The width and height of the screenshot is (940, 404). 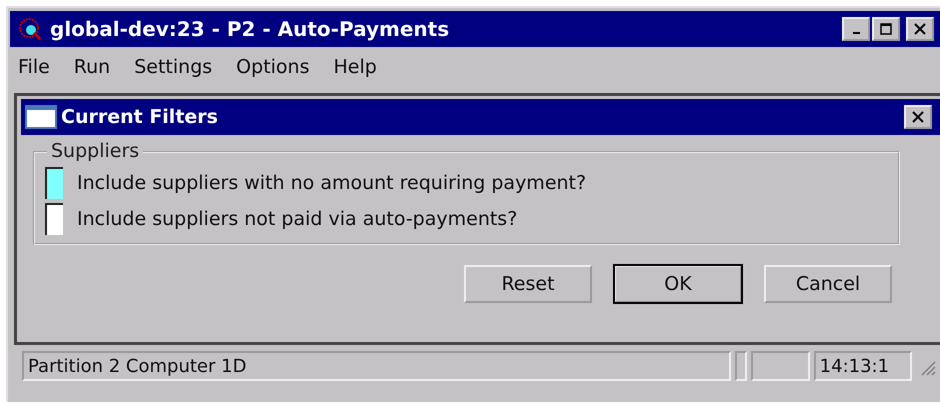 I want to click on status-text: Partition 2 Computer 1D, so click(x=376, y=366).